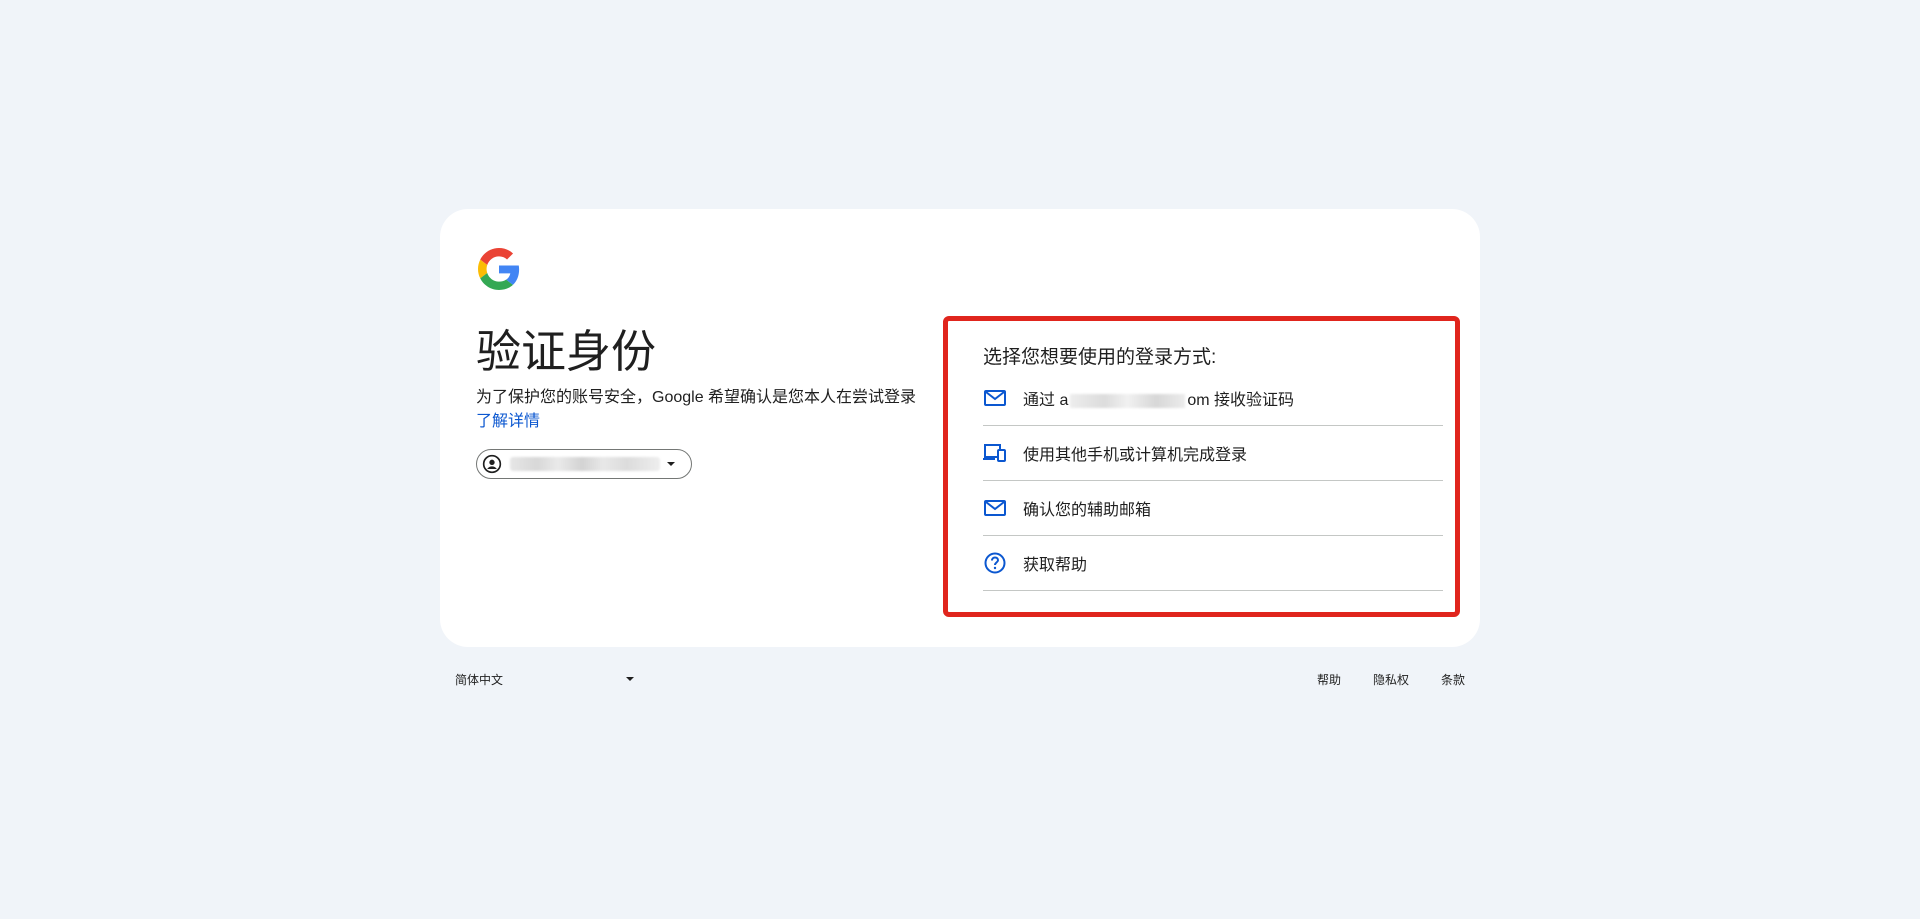  What do you see at coordinates (1453, 679) in the screenshot?
I see `footer-terms-link: 条款` at bounding box center [1453, 679].